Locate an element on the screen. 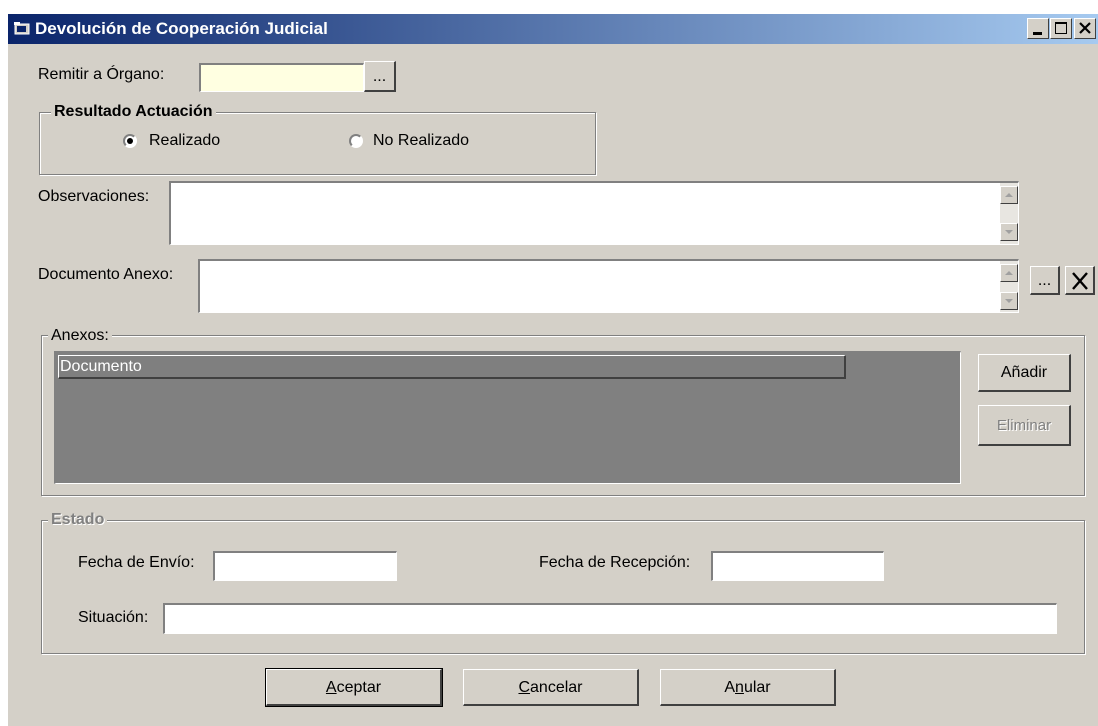 This screenshot has height=726, width=1098. radio-no-realizado is located at coordinates (356, 141).